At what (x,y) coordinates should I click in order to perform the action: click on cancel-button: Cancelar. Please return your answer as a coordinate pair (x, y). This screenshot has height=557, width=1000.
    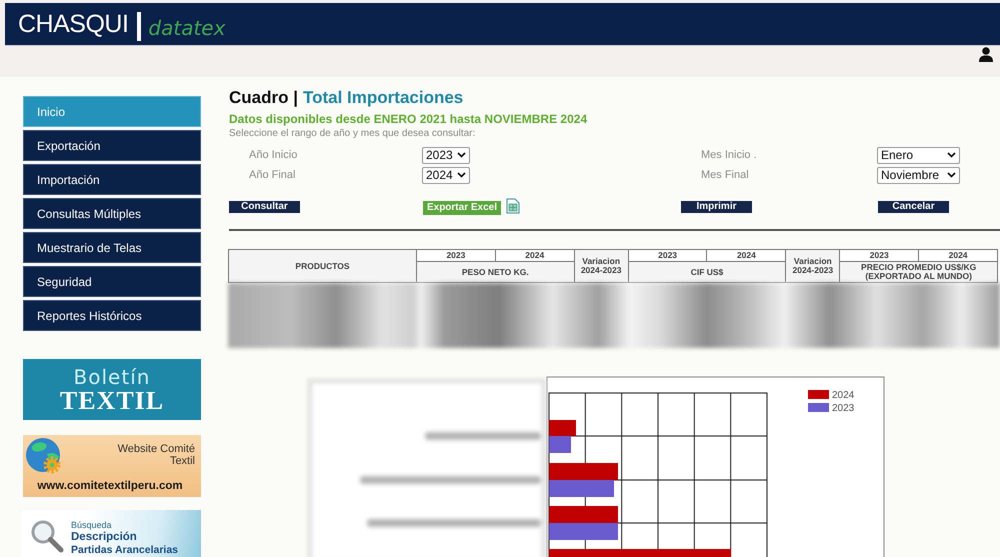
    Looking at the image, I should click on (913, 207).